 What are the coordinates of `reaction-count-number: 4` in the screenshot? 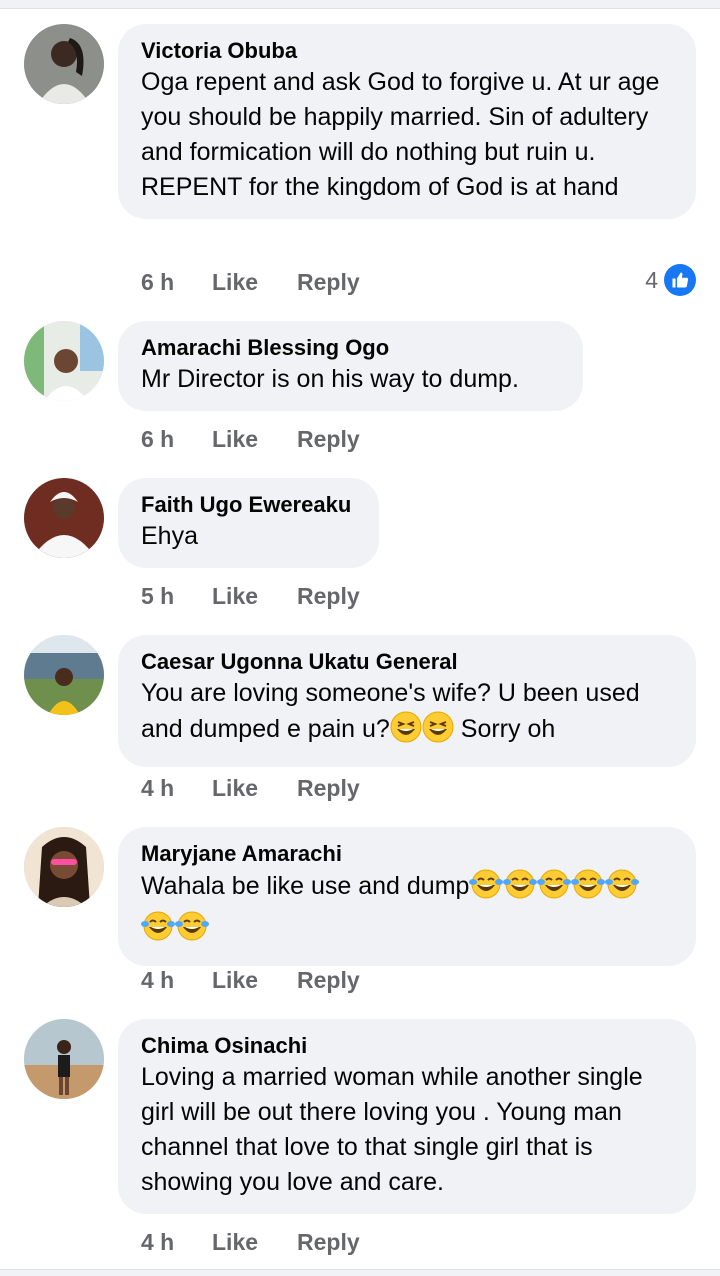 It's located at (651, 279).